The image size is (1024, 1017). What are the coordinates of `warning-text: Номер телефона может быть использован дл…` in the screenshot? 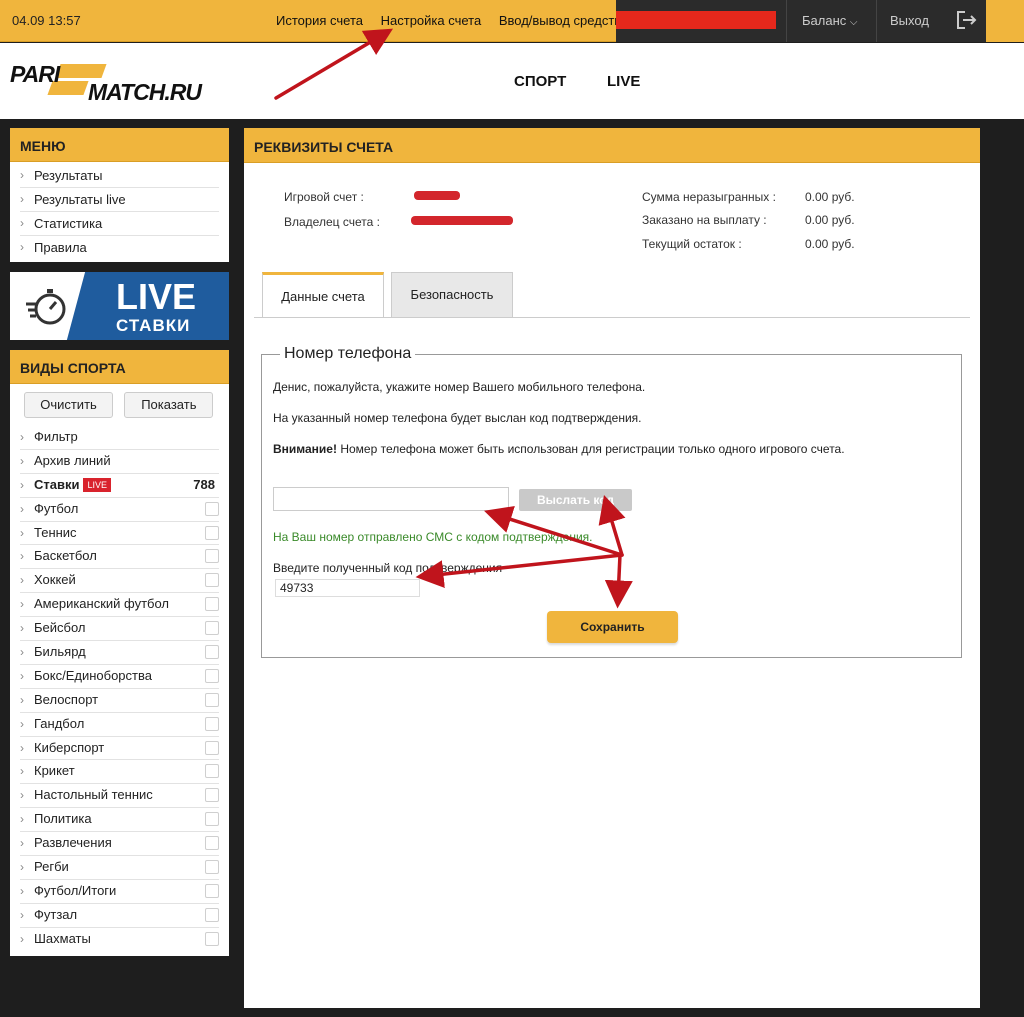 It's located at (590, 449).